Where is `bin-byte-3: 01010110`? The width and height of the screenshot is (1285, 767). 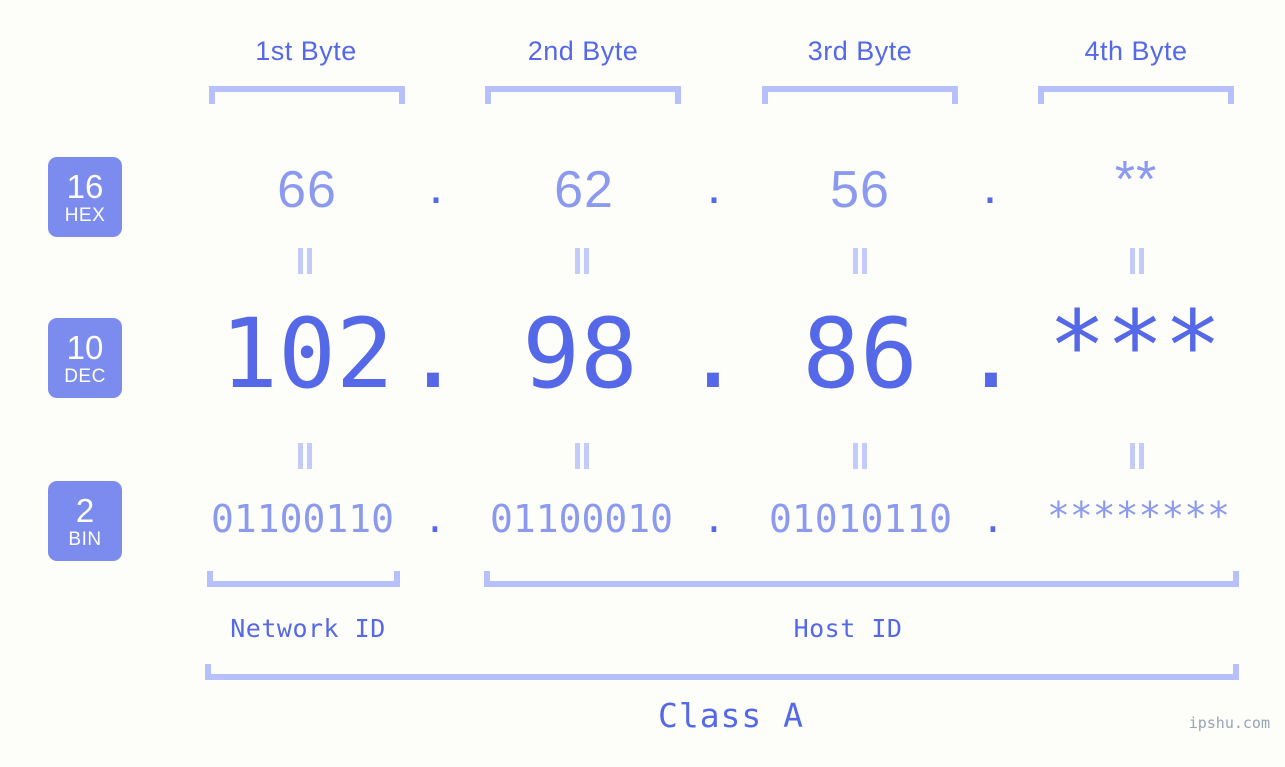
bin-byte-3: 01010110 is located at coordinates (860, 519).